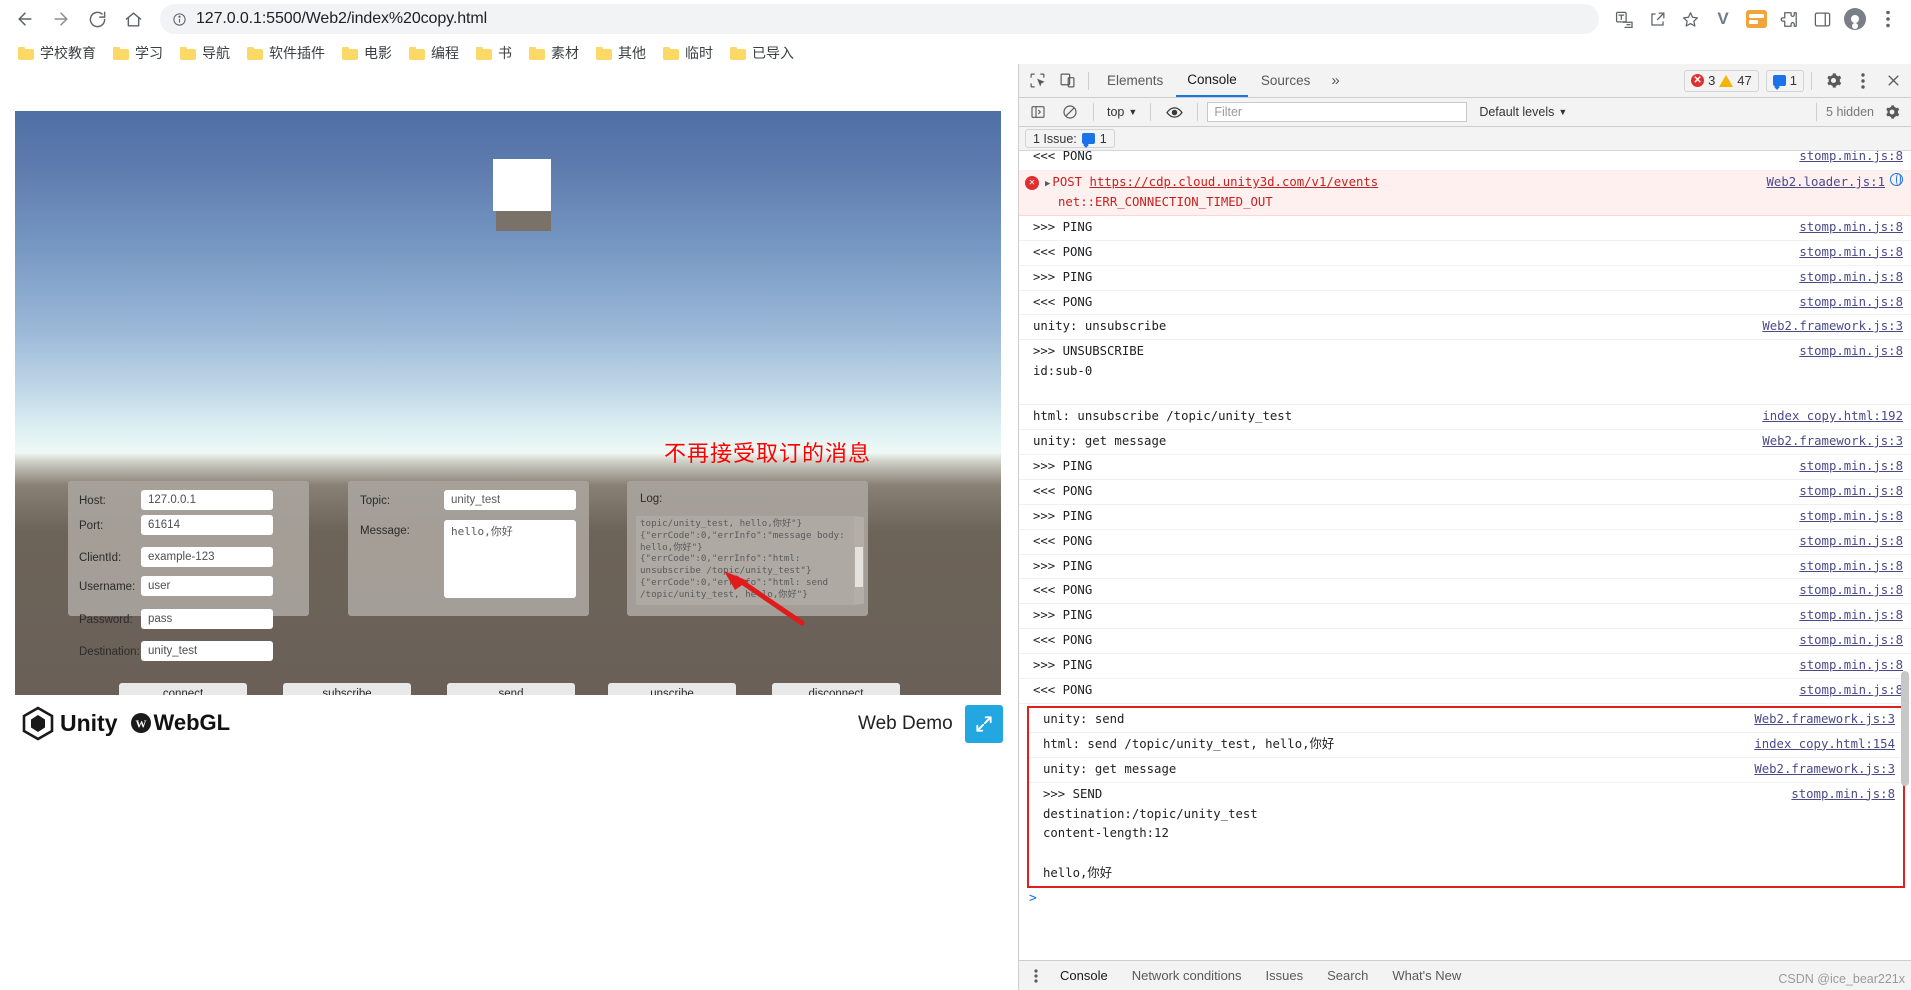 The image size is (1911, 990). What do you see at coordinates (1347, 975) in the screenshot?
I see `drawer-tab-search: Search` at bounding box center [1347, 975].